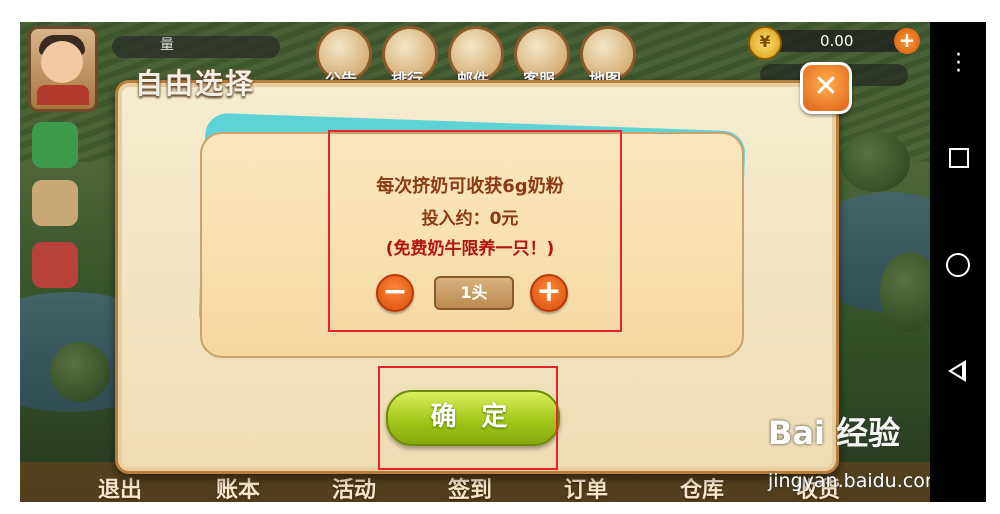 The image size is (1000, 514). I want to click on recents-icon, so click(959, 158).